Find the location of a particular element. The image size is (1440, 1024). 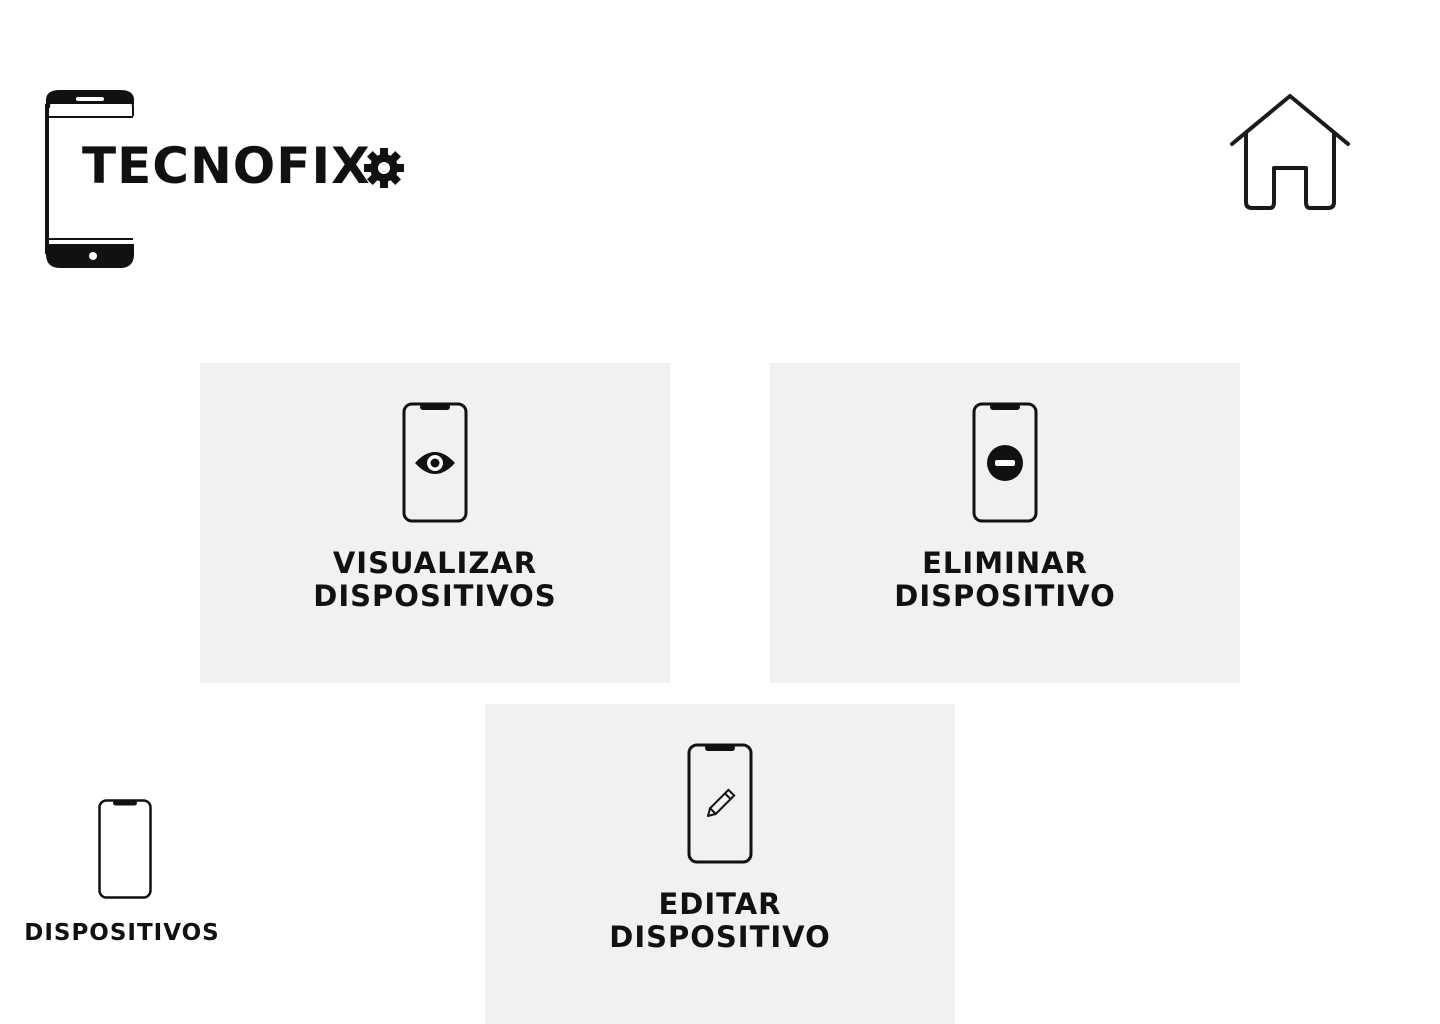

home-icon is located at coordinates (1290, 152).